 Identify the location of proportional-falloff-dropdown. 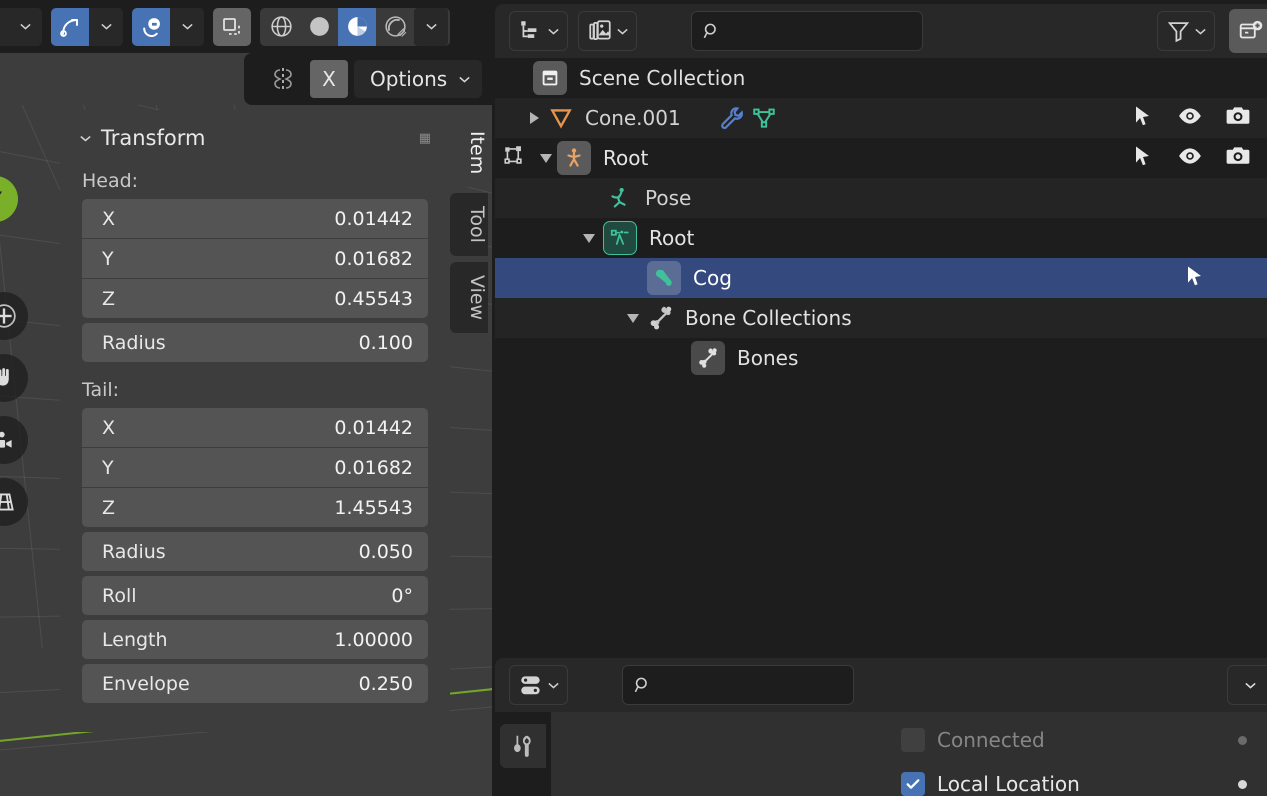
(106, 26).